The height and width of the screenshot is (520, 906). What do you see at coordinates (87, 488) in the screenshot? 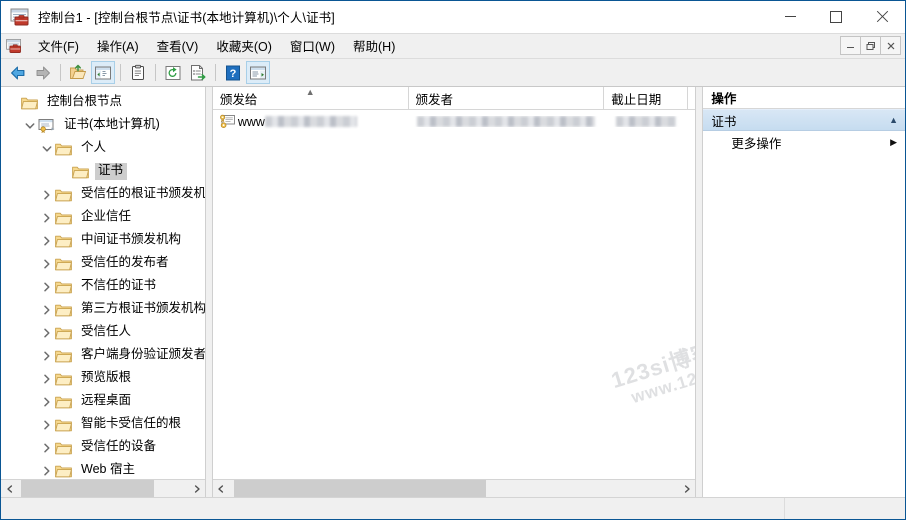
I see `tree-scroll-thumb` at bounding box center [87, 488].